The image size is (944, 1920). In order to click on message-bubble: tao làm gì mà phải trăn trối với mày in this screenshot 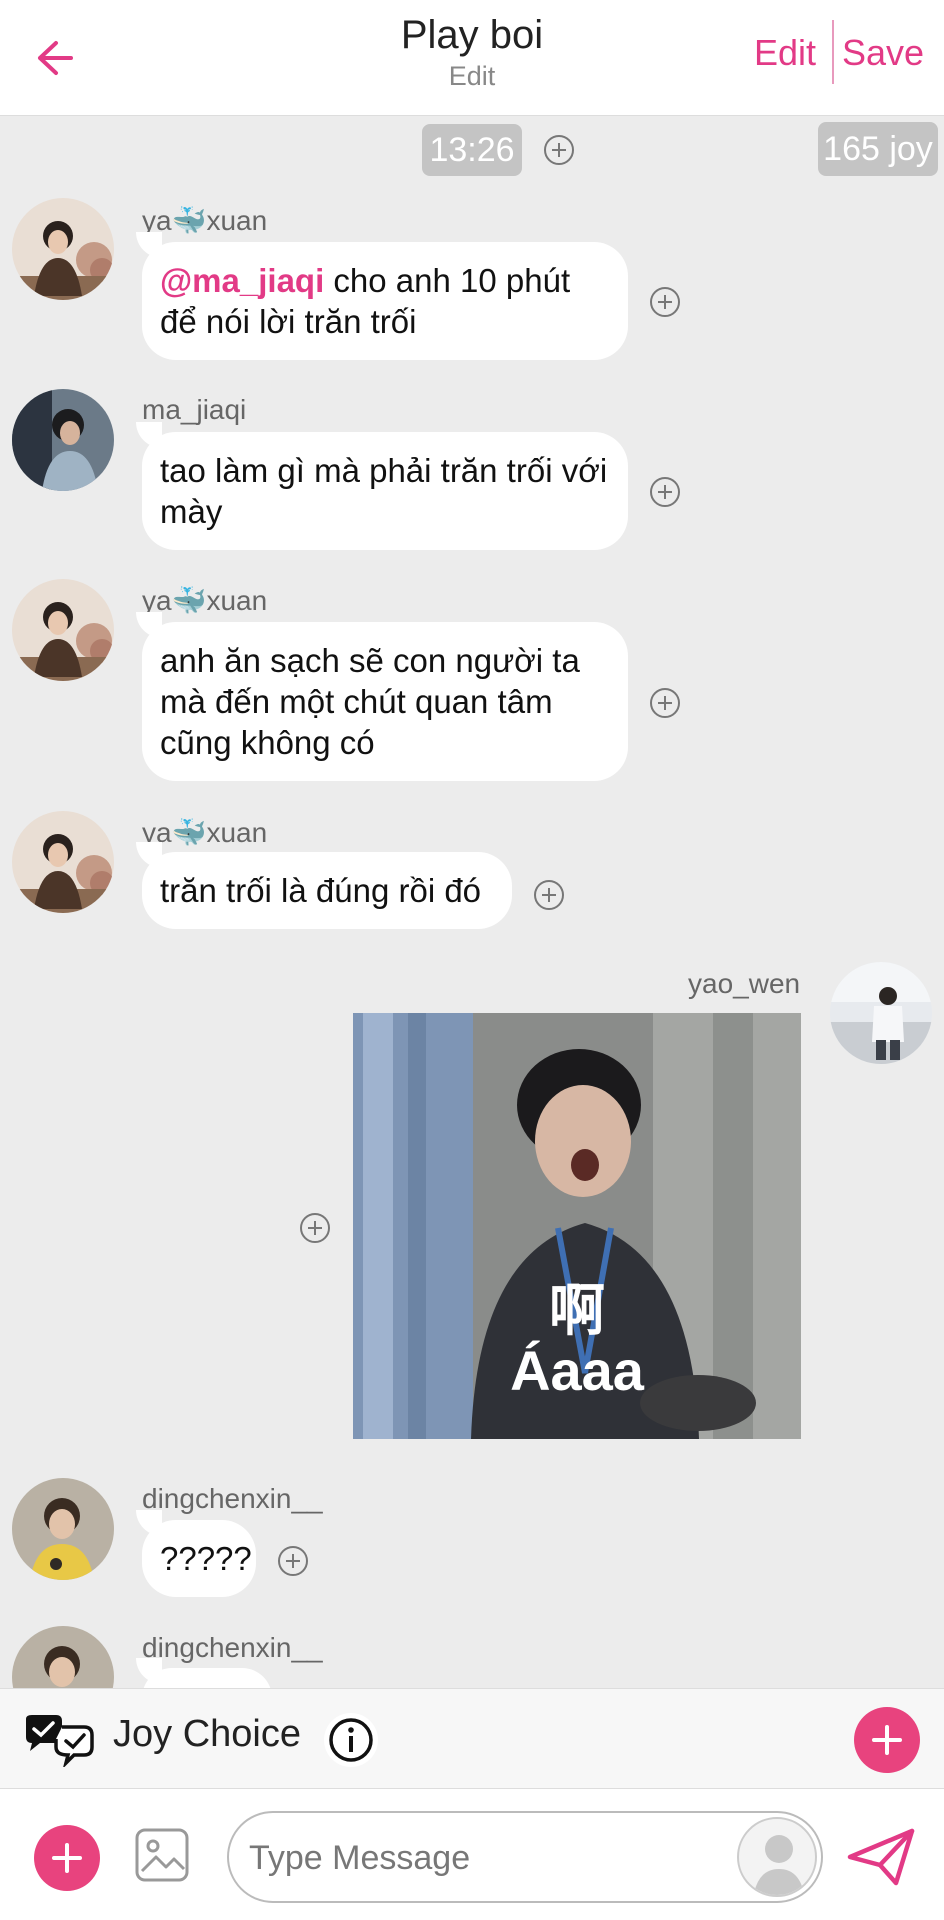, I will do `click(385, 491)`.